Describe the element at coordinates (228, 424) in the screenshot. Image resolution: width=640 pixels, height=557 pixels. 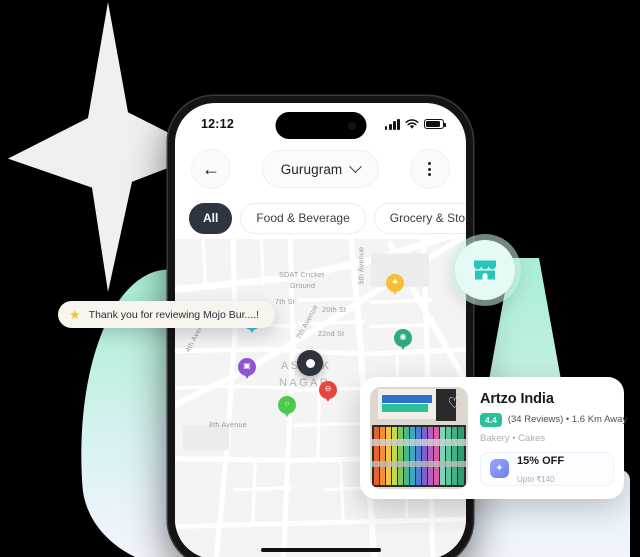
I see `map-label: 8th Avenue` at that location.